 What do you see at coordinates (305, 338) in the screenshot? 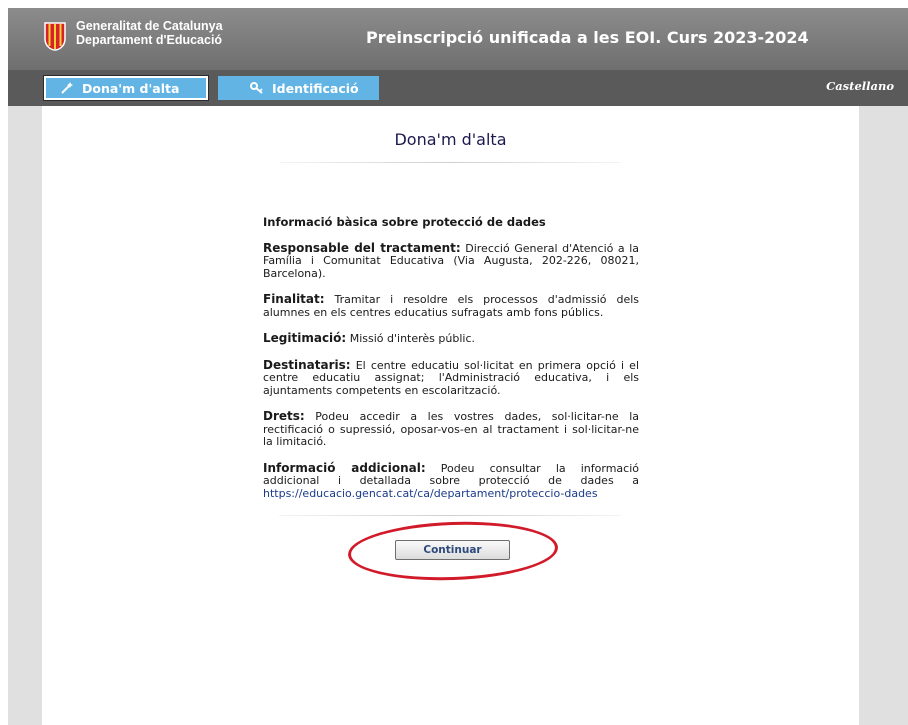
I see `info-label: Legitimació:` at bounding box center [305, 338].